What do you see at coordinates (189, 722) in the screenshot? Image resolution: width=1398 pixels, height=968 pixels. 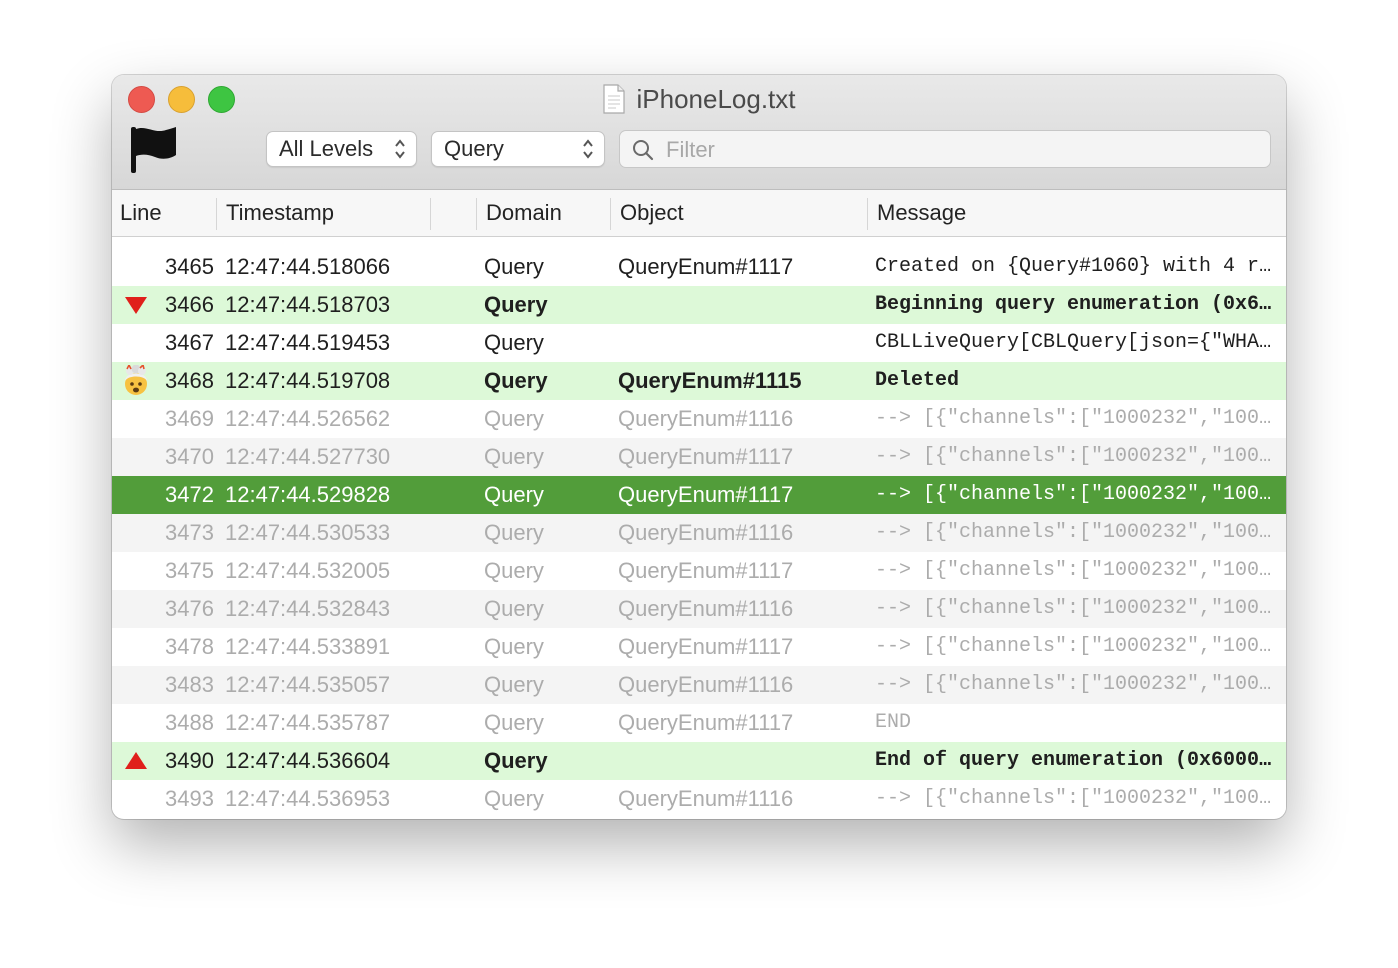 I see `line-number-cell: 3488` at bounding box center [189, 722].